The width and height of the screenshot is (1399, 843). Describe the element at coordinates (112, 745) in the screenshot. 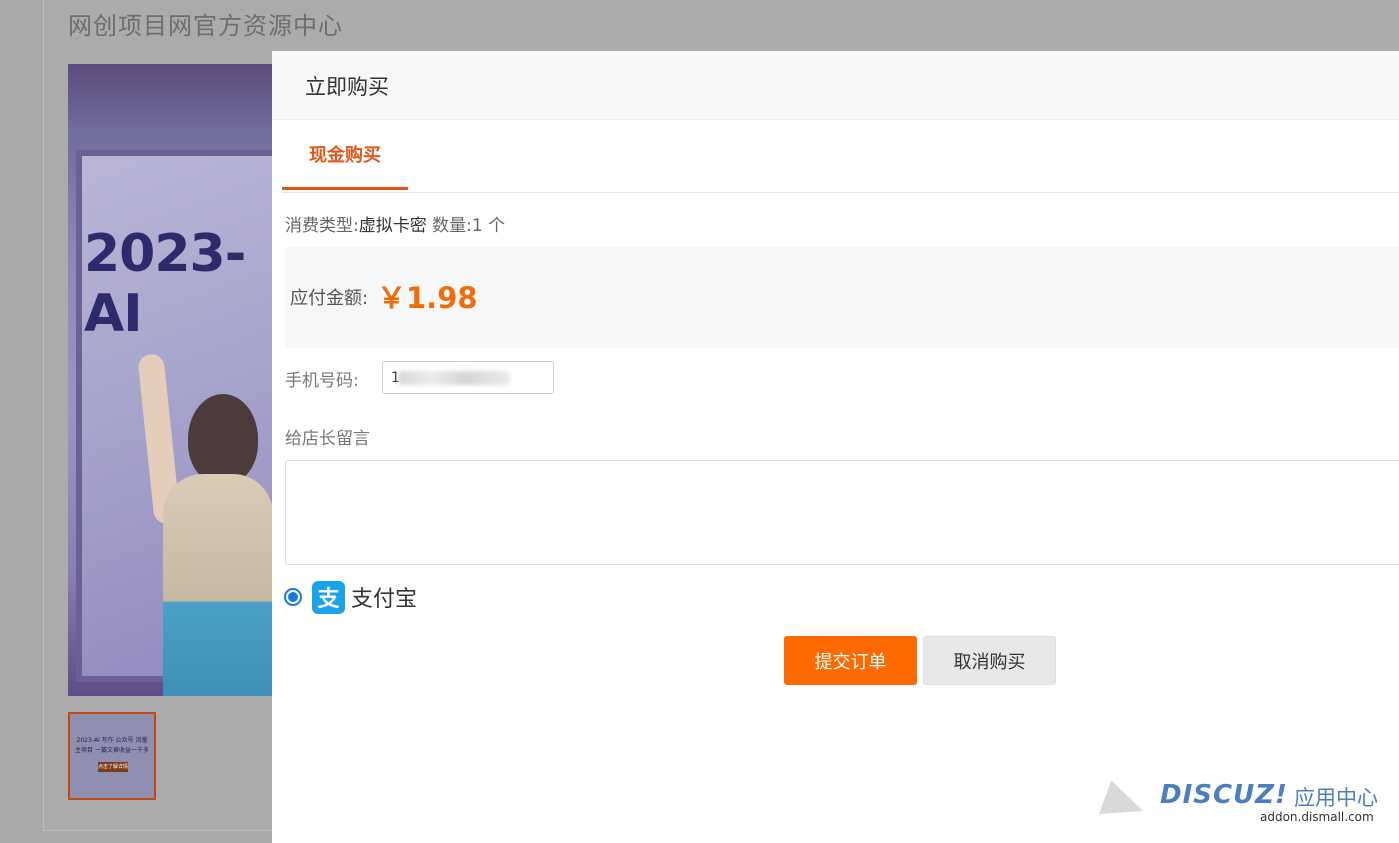

I see `thumbnail-text: 2023-AI 写作 公众号 流量主项目 一篇文章收益一千多` at that location.